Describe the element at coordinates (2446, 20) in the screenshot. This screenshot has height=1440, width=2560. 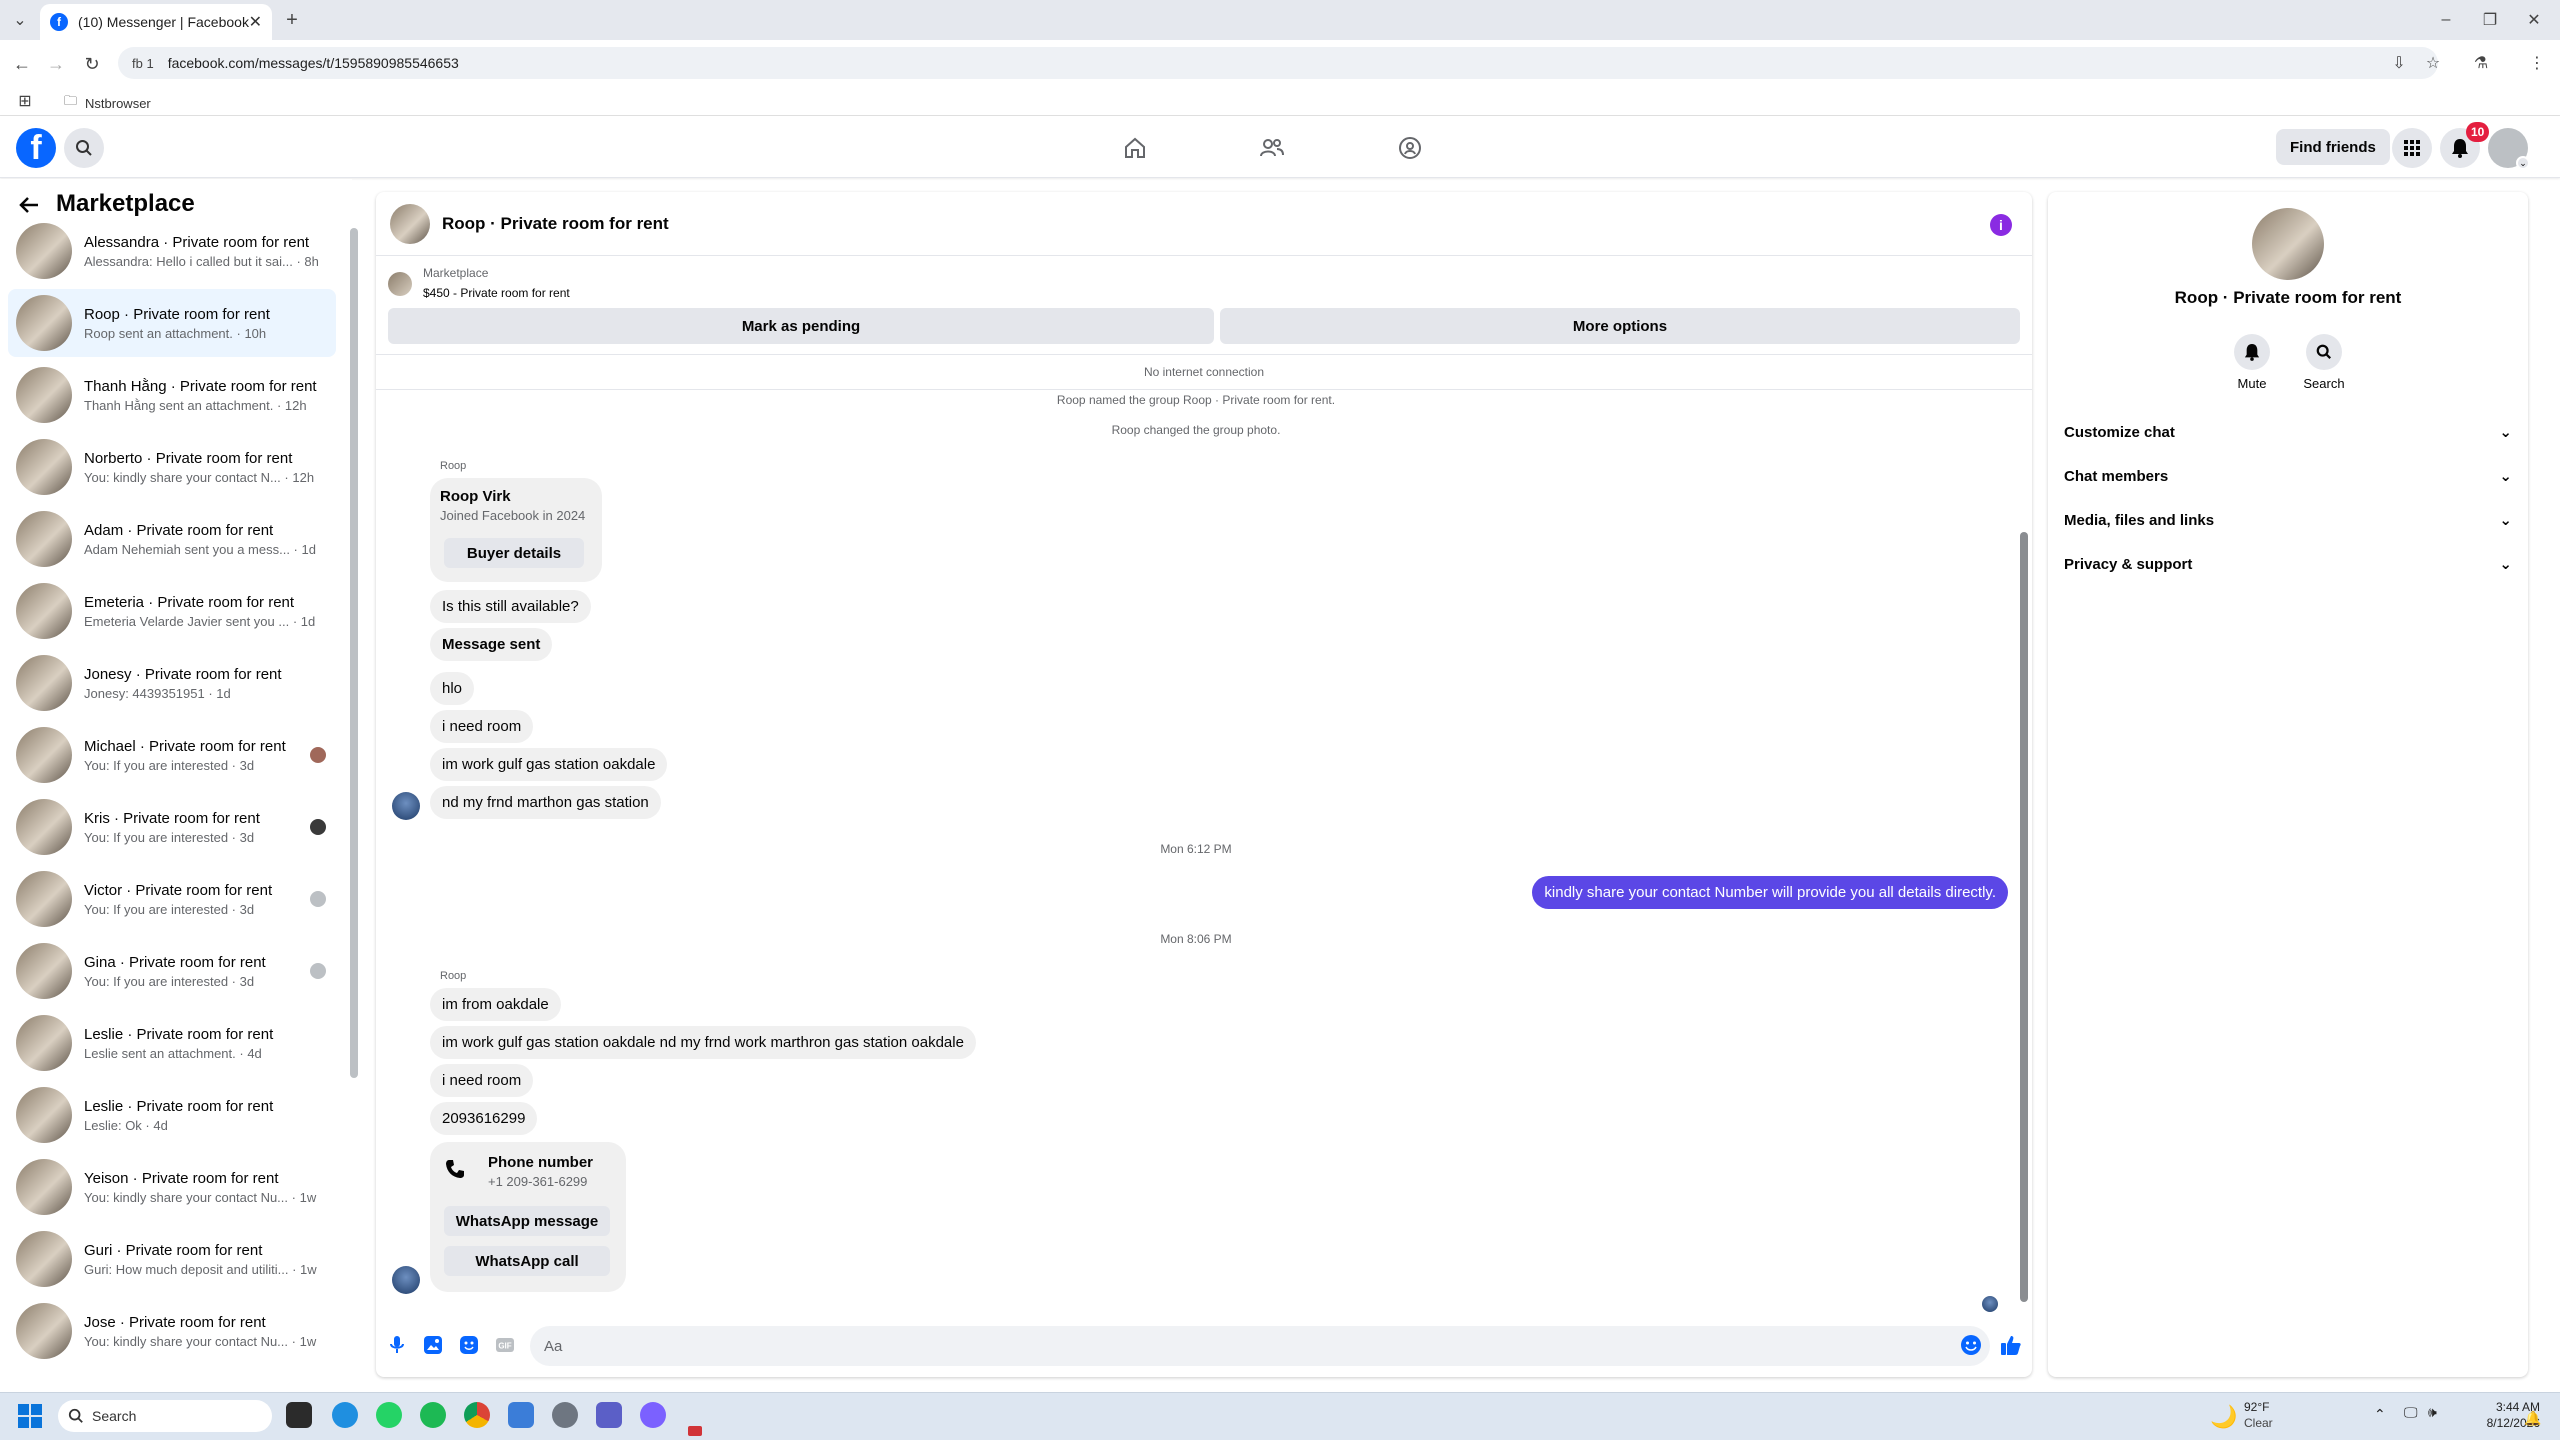
I see `minimize-icon: –` at that location.